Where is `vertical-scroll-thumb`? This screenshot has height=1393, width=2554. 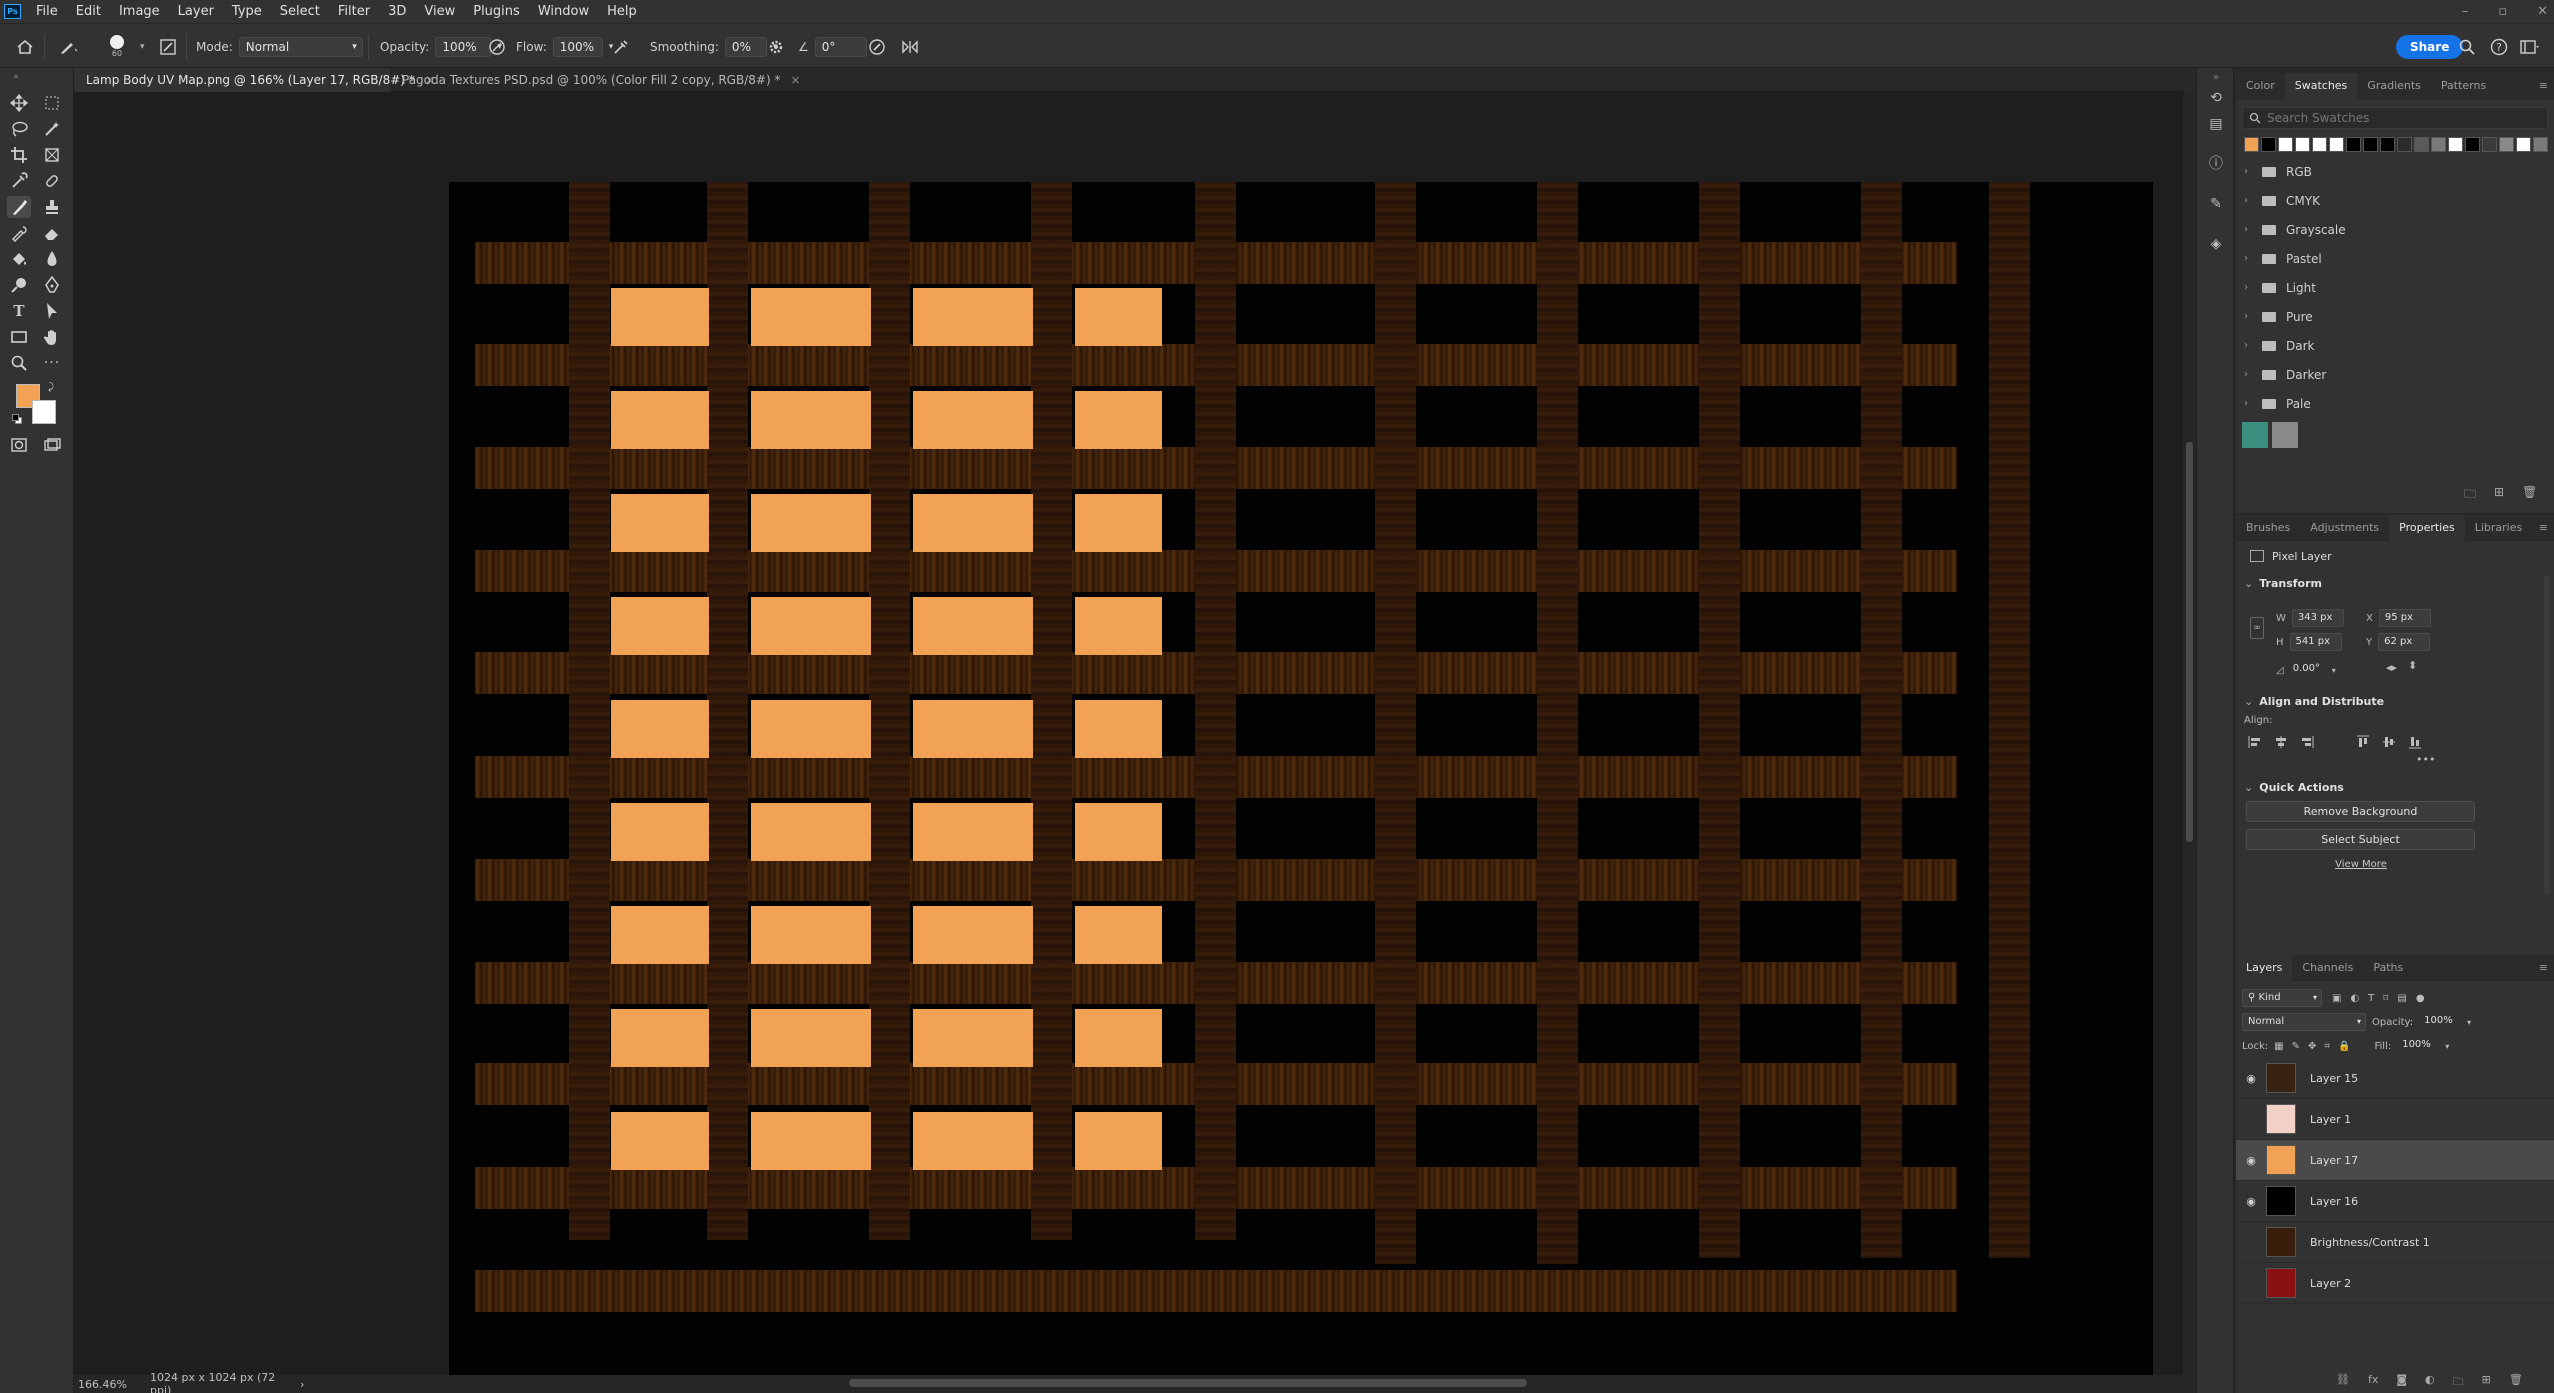
vertical-scroll-thumb is located at coordinates (2189, 642).